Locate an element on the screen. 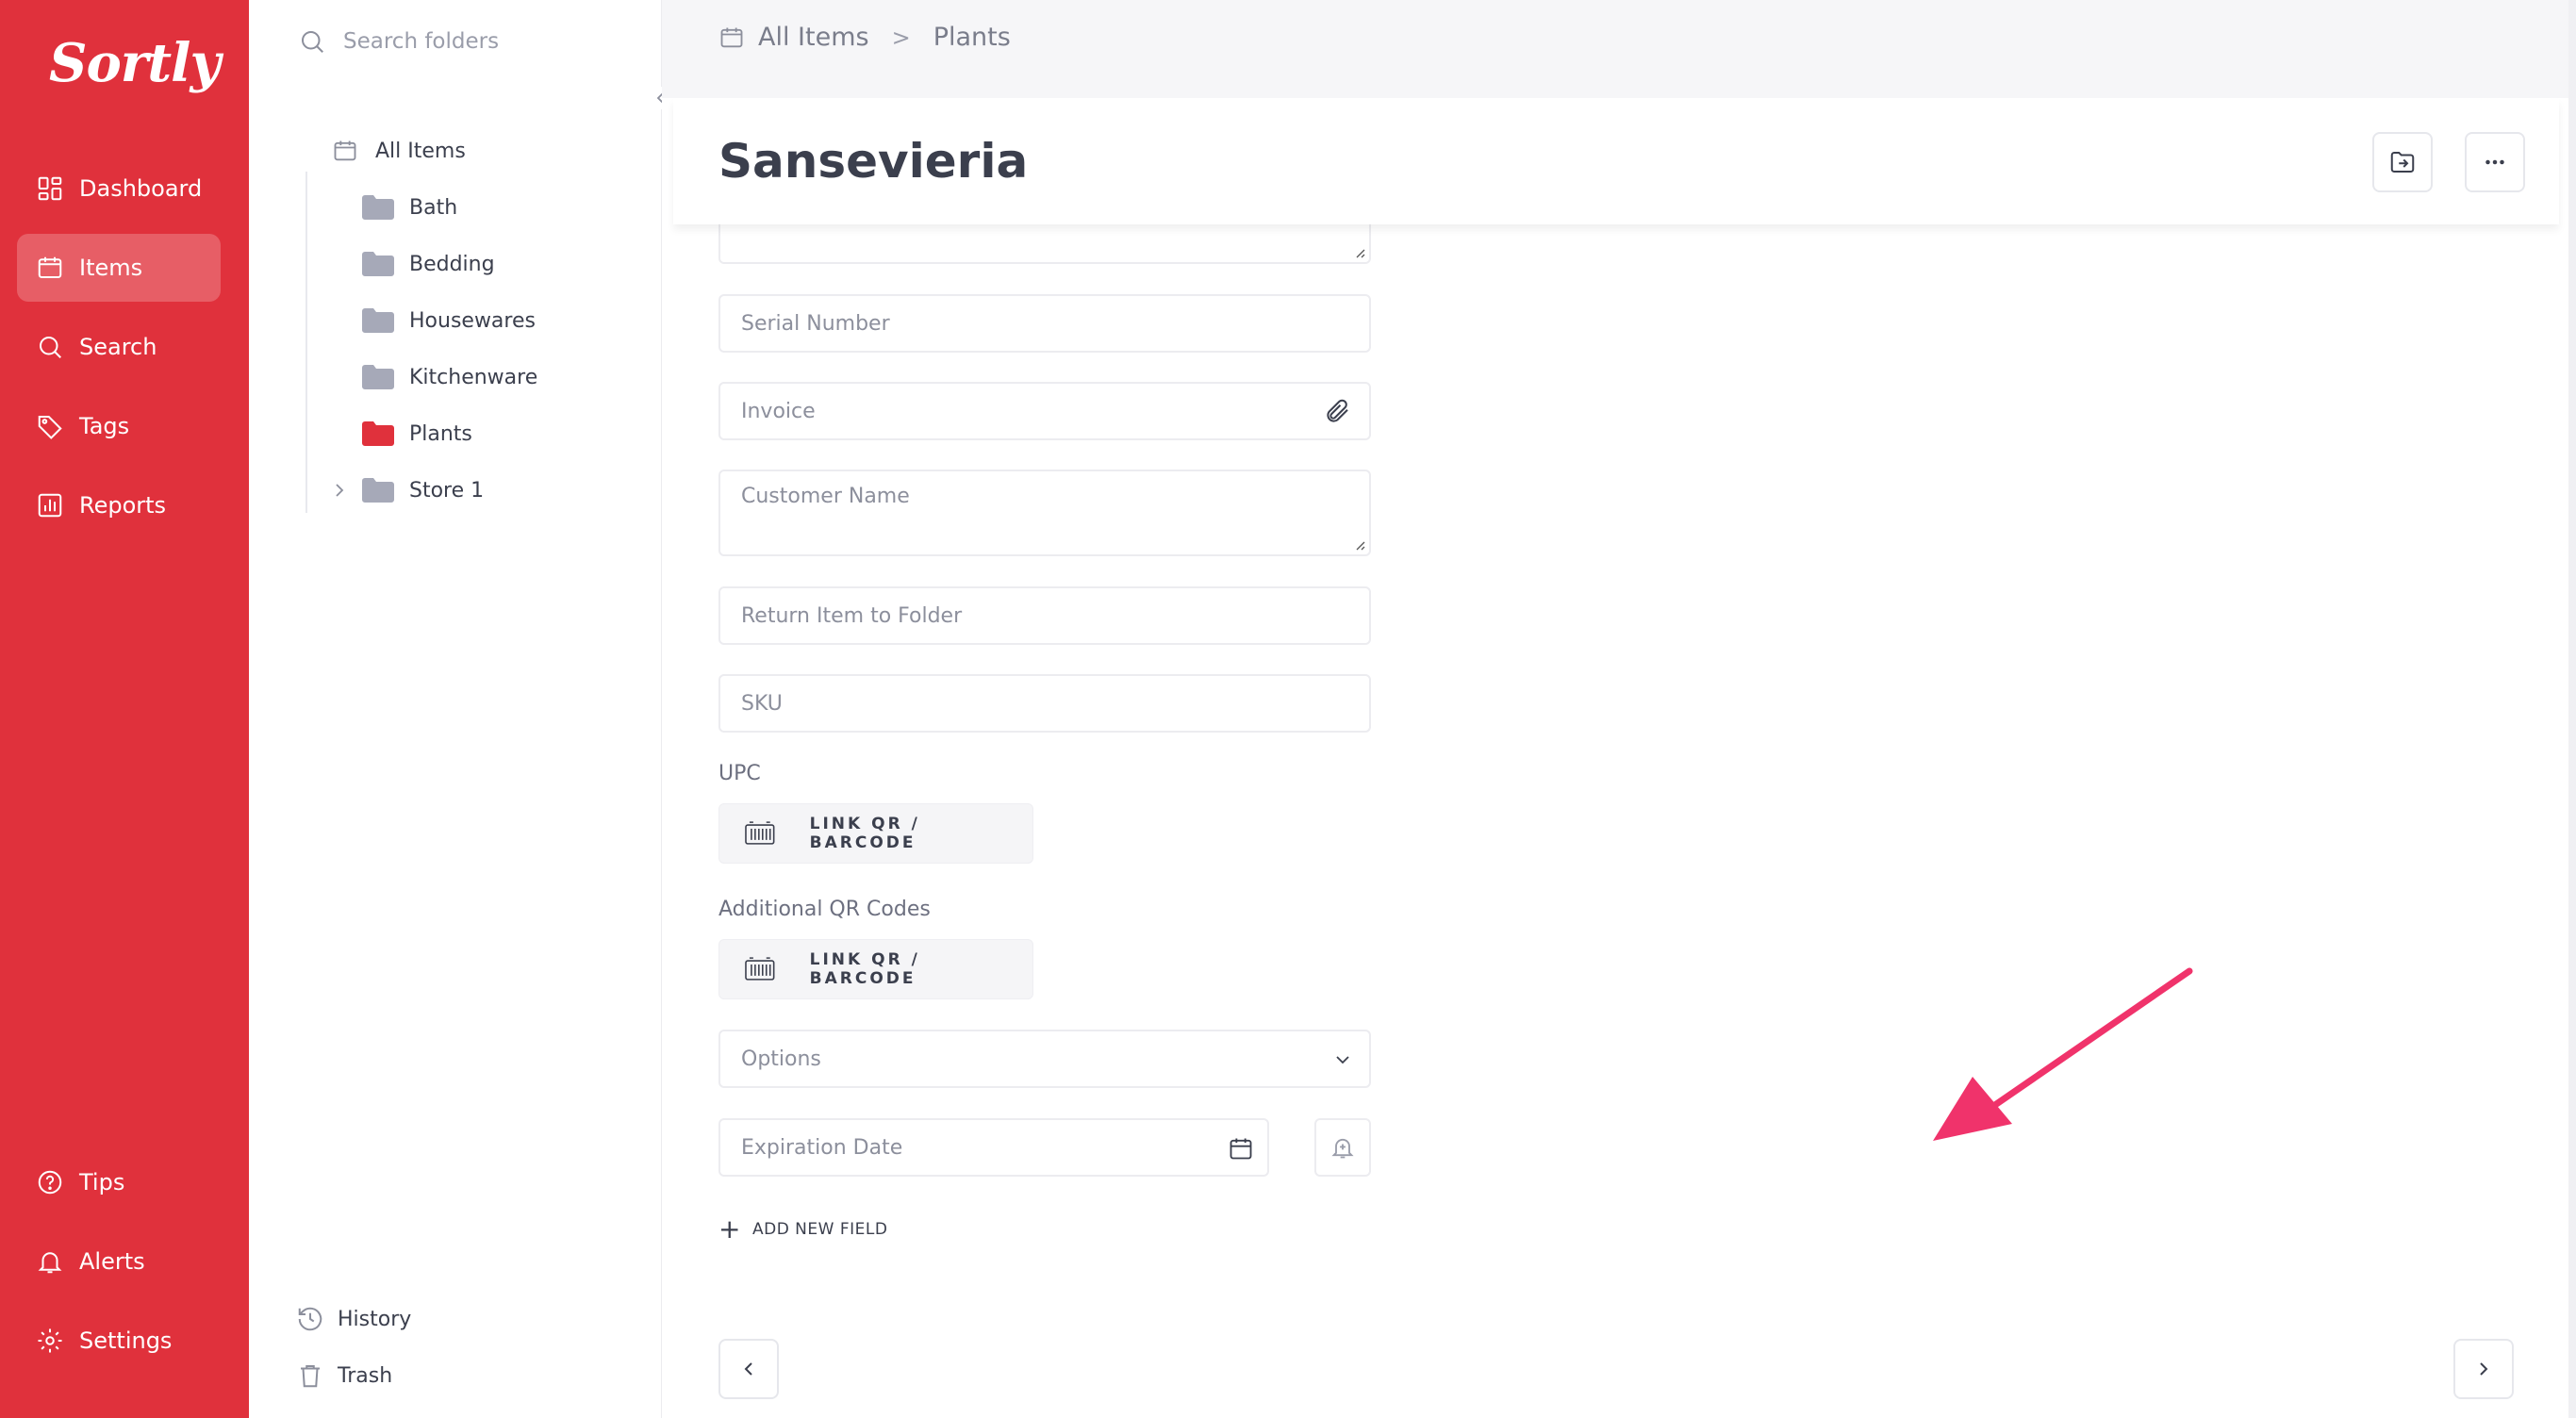  history-icon is located at coordinates (310, 1319).